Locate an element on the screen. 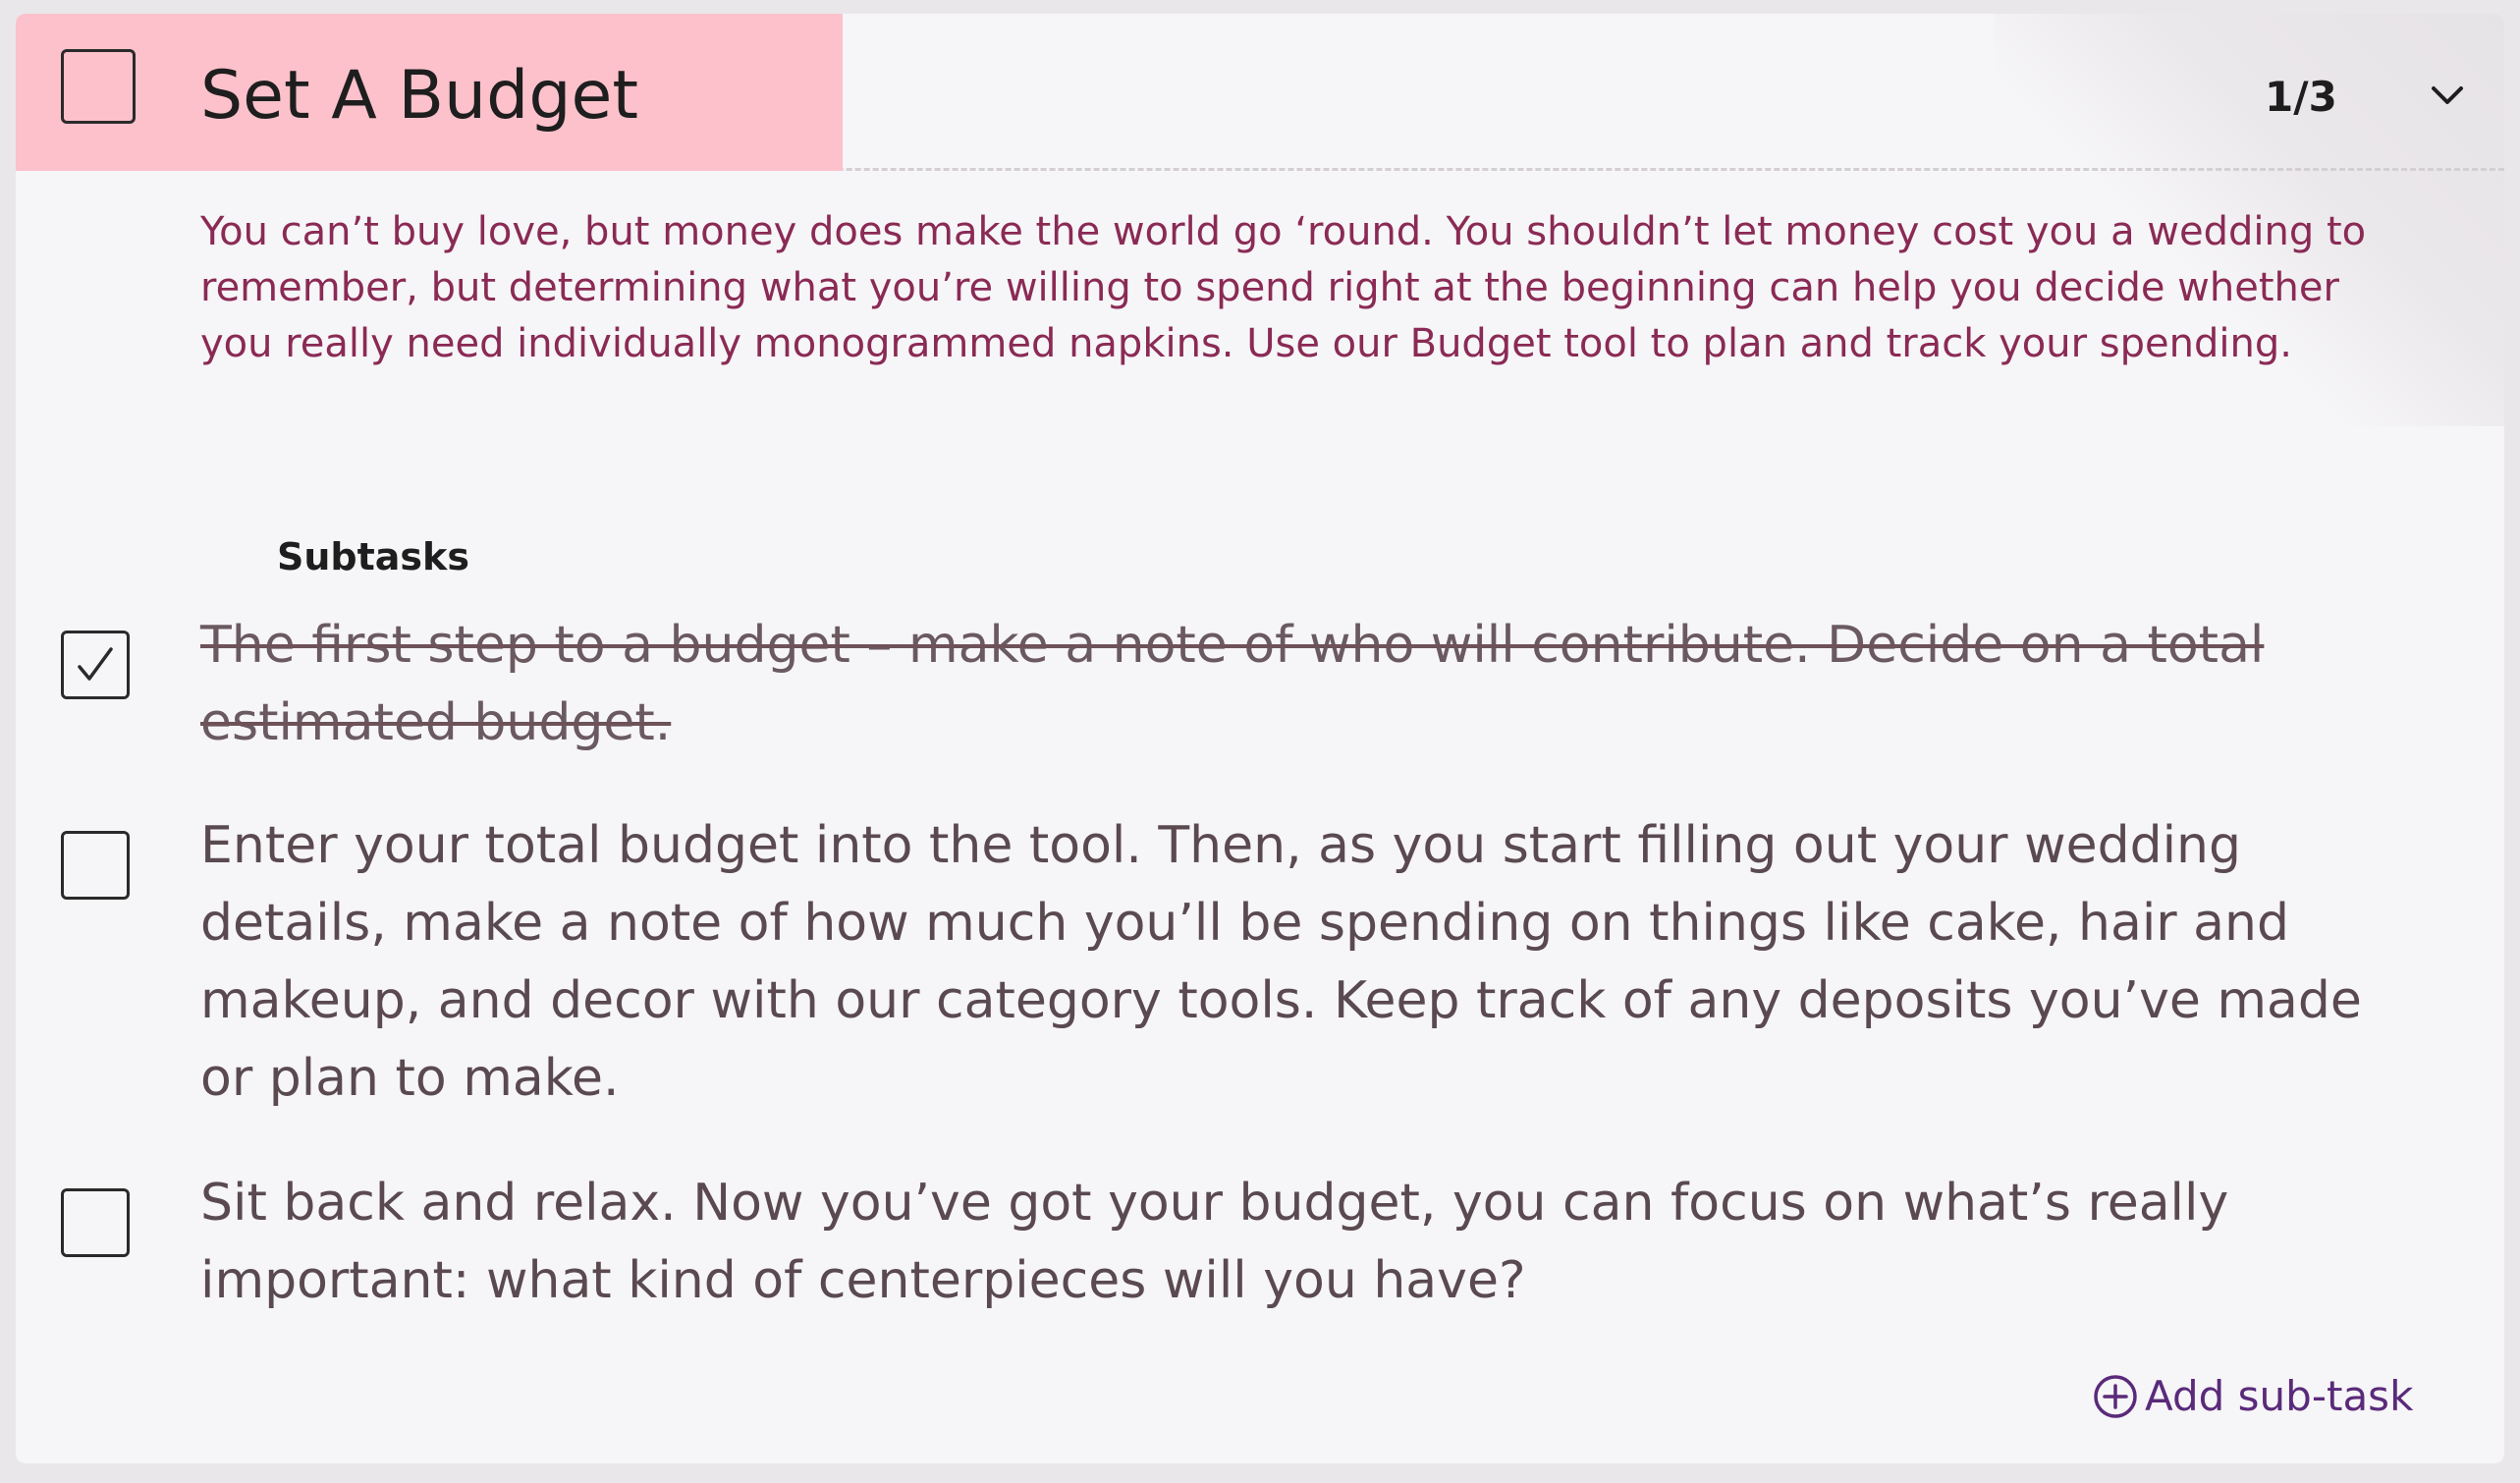 The height and width of the screenshot is (1483, 2520). task-title: Set A Budget is located at coordinates (419, 96).